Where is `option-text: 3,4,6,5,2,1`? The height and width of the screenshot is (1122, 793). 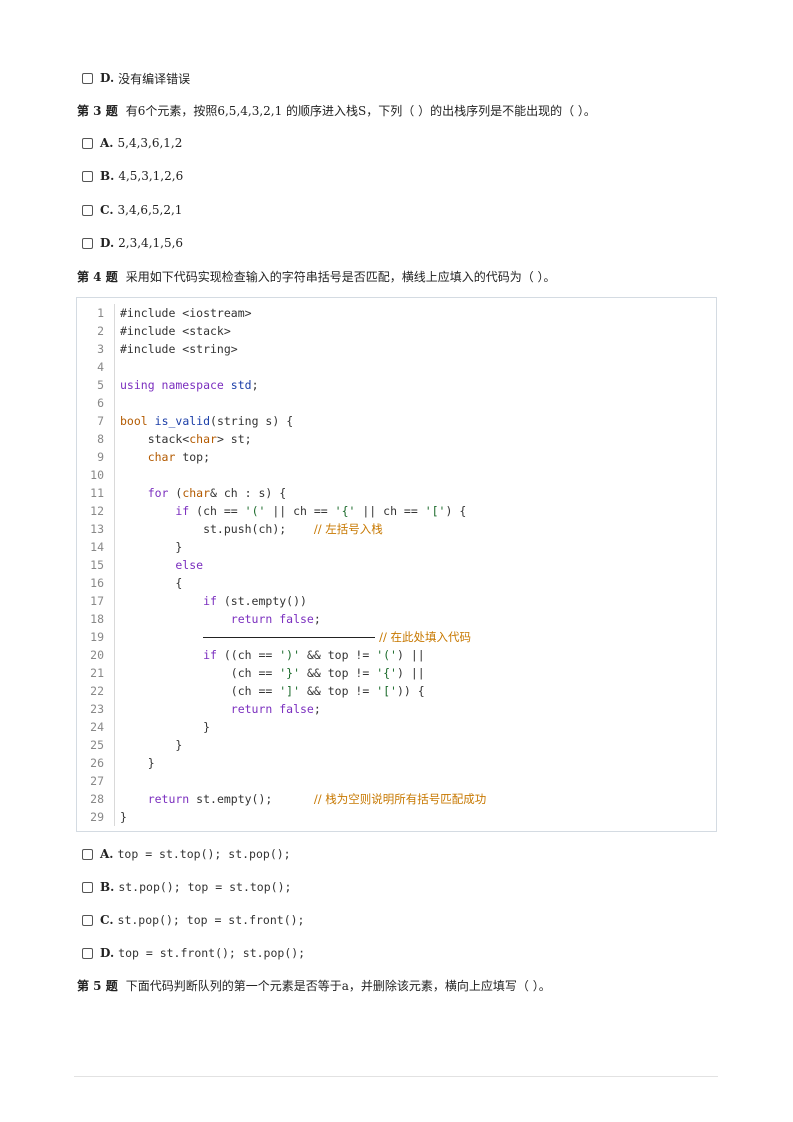
option-text: 3,4,6,5,2,1 is located at coordinates (150, 210).